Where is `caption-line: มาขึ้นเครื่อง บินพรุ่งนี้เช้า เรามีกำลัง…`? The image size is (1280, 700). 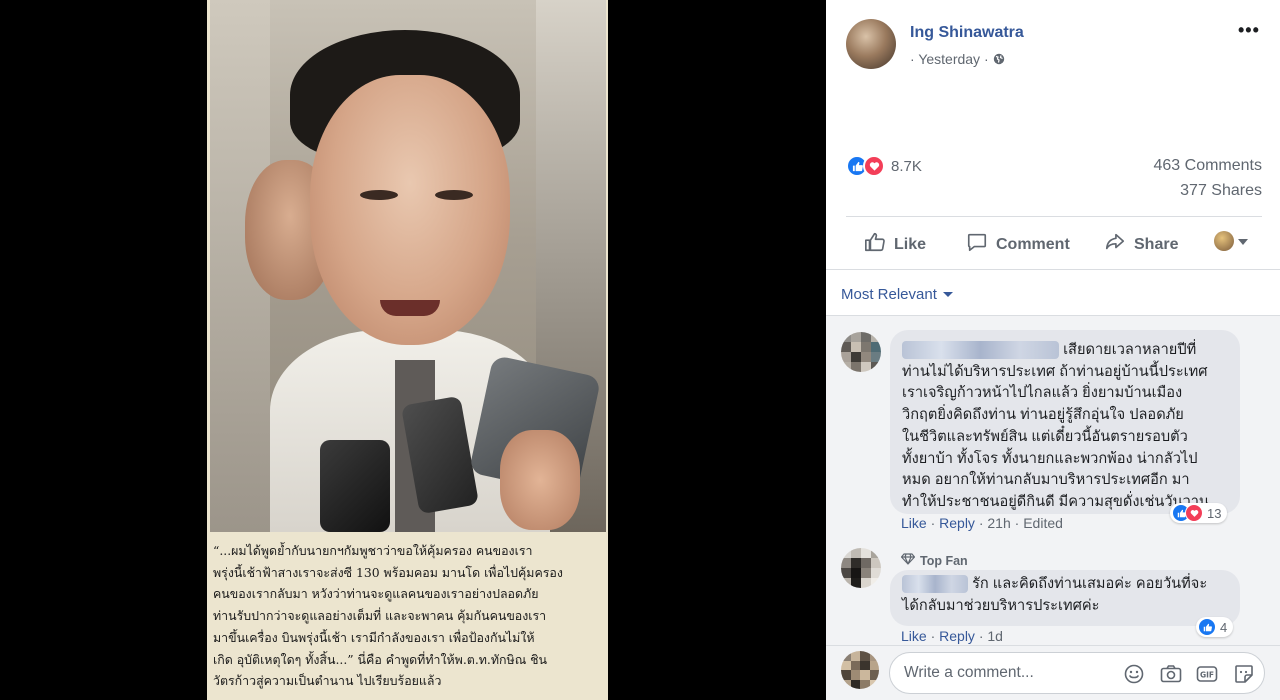
caption-line: มาขึ้นเครื่อง บินพรุ่งนี้เช้า เรามีกำลัง… is located at coordinates (374, 637).